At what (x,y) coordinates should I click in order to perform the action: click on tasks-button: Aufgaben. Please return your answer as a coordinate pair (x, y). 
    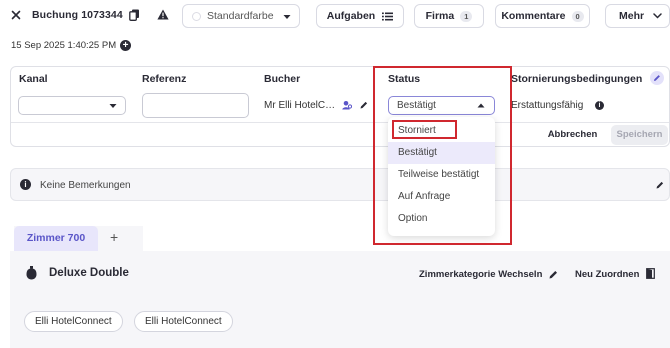
    Looking at the image, I should click on (360, 16).